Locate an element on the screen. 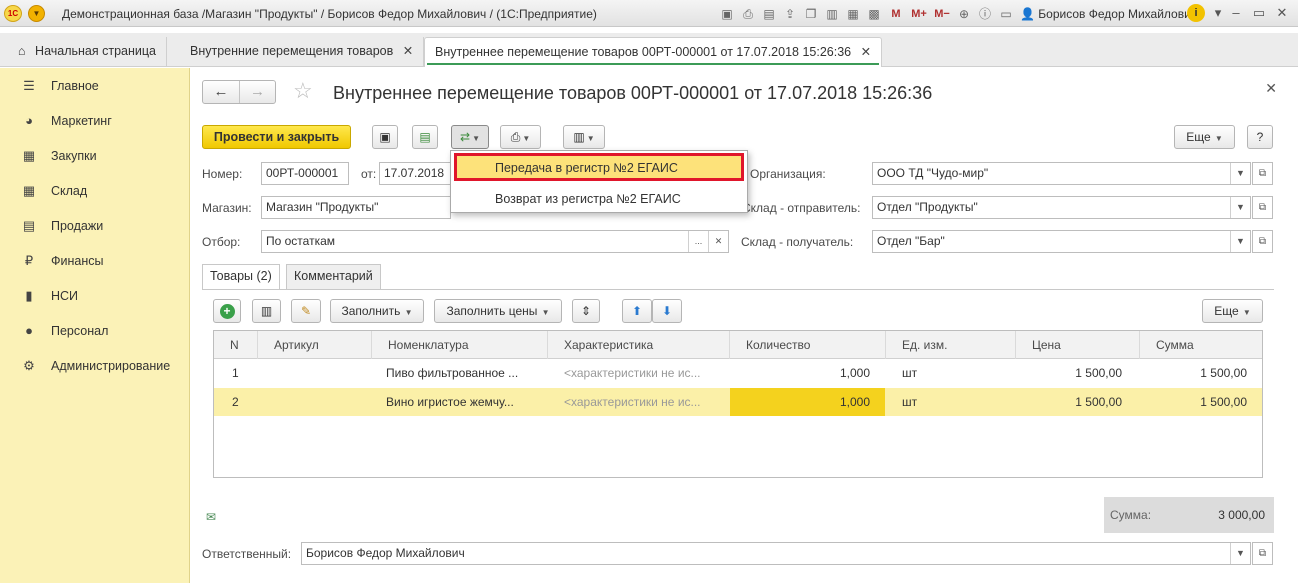 The image size is (1298, 583). column-characteristic: Характеристика is located at coordinates (639, 345).